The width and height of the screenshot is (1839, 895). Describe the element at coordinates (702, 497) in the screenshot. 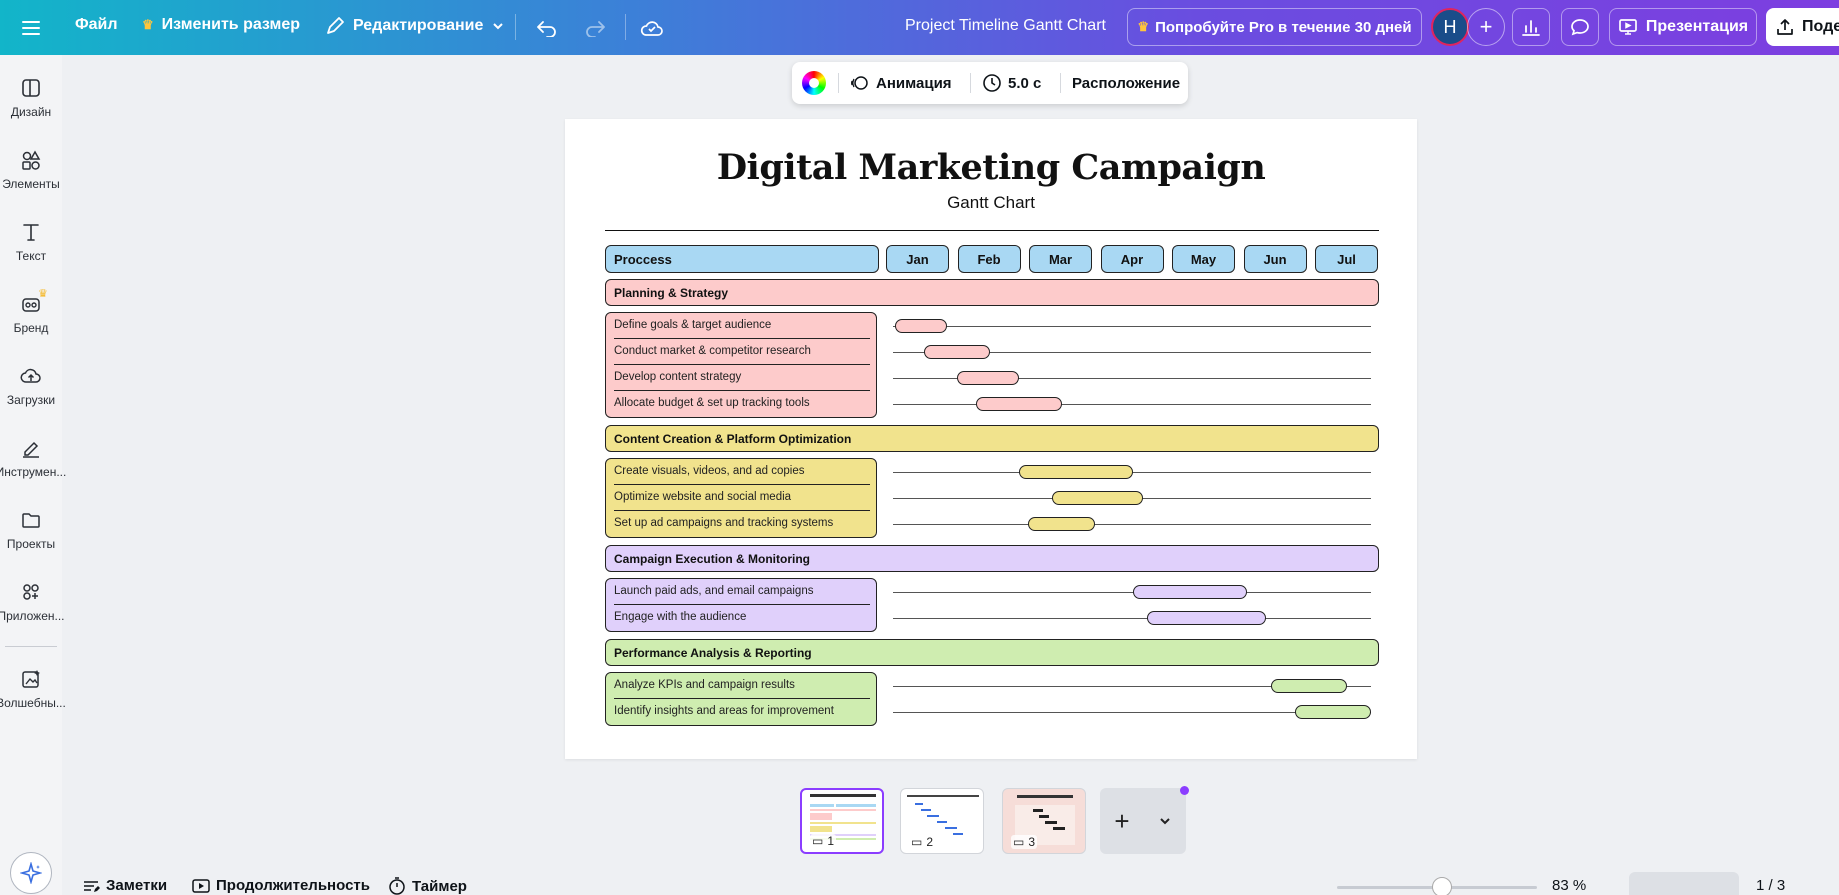

I see `task-label: Optimize website and social media` at that location.